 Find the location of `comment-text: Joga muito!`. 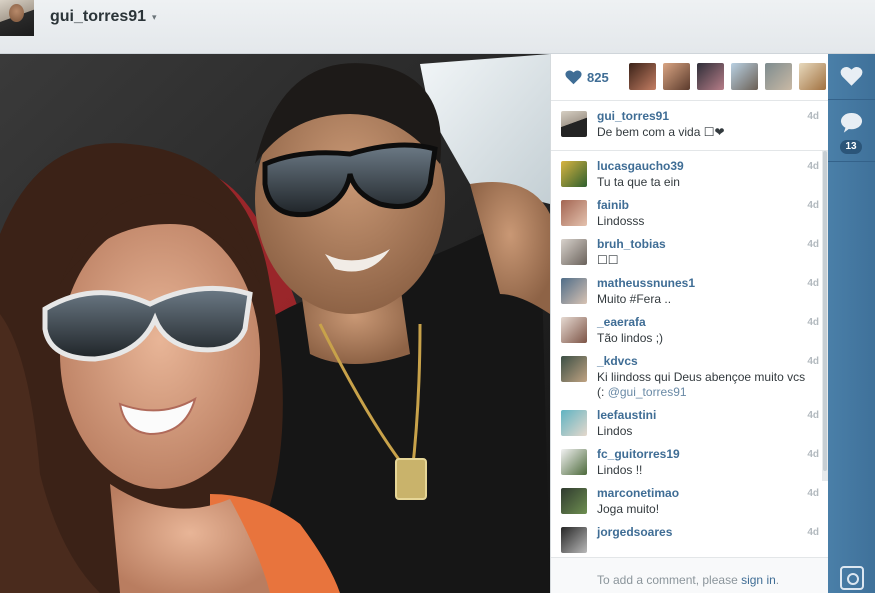

comment-text: Joga muito! is located at coordinates (628, 509).